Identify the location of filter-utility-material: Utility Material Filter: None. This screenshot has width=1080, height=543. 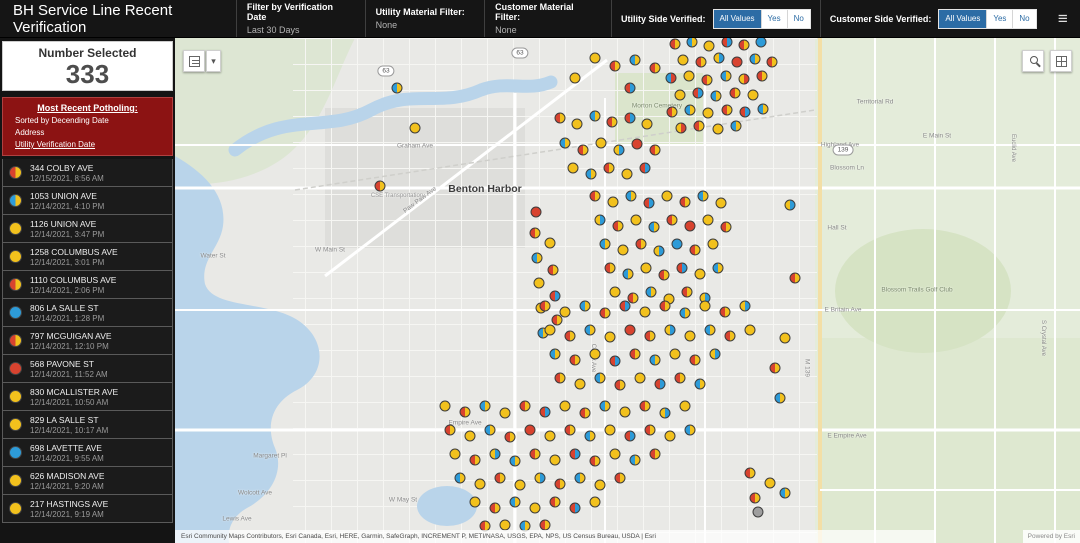
(424, 18).